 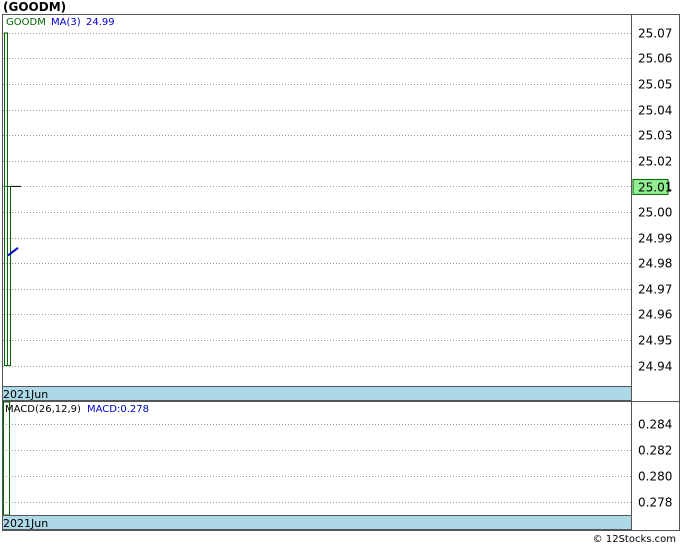 I want to click on macd-legend-value: MACD:0.278, so click(x=118, y=409).